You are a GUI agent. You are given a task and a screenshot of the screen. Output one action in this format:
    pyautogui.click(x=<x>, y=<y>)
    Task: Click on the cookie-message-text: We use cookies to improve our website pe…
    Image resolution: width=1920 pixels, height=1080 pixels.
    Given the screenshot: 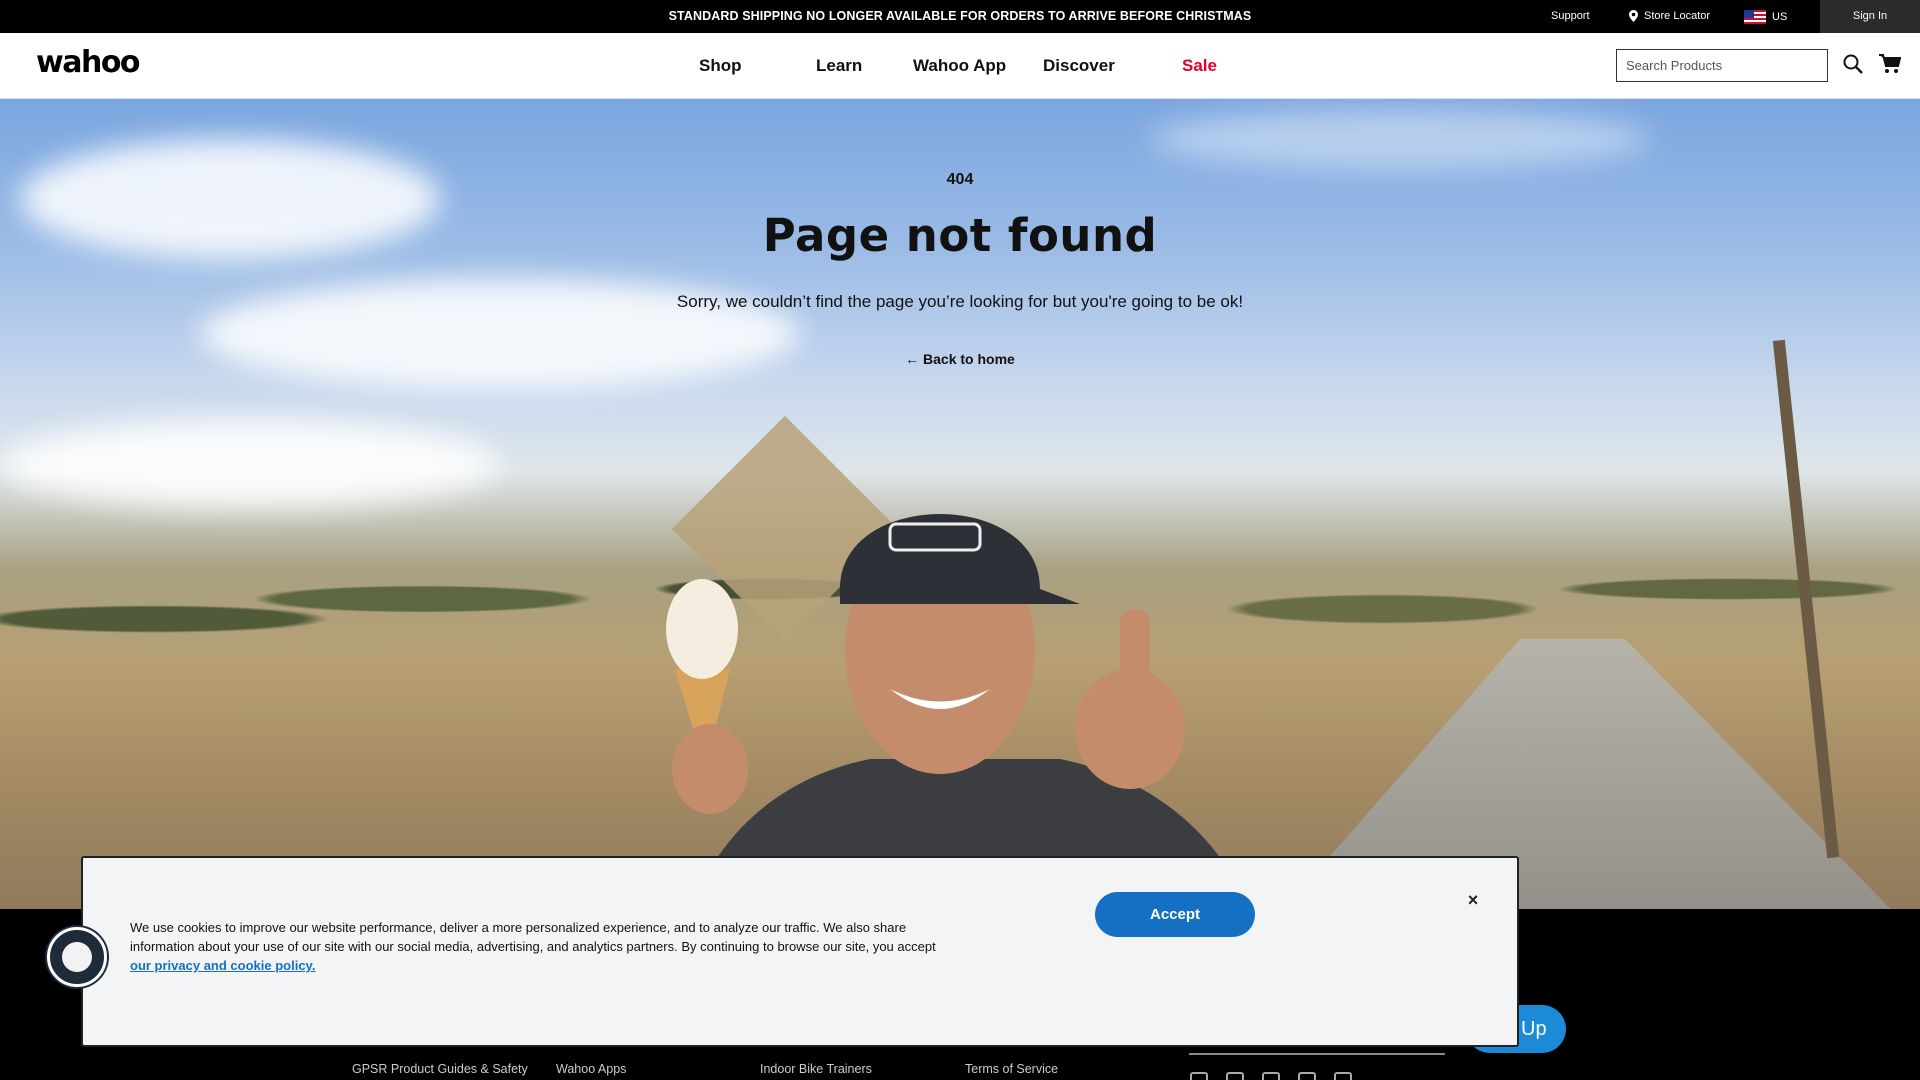 What is the action you would take?
    pyautogui.click(x=533, y=937)
    